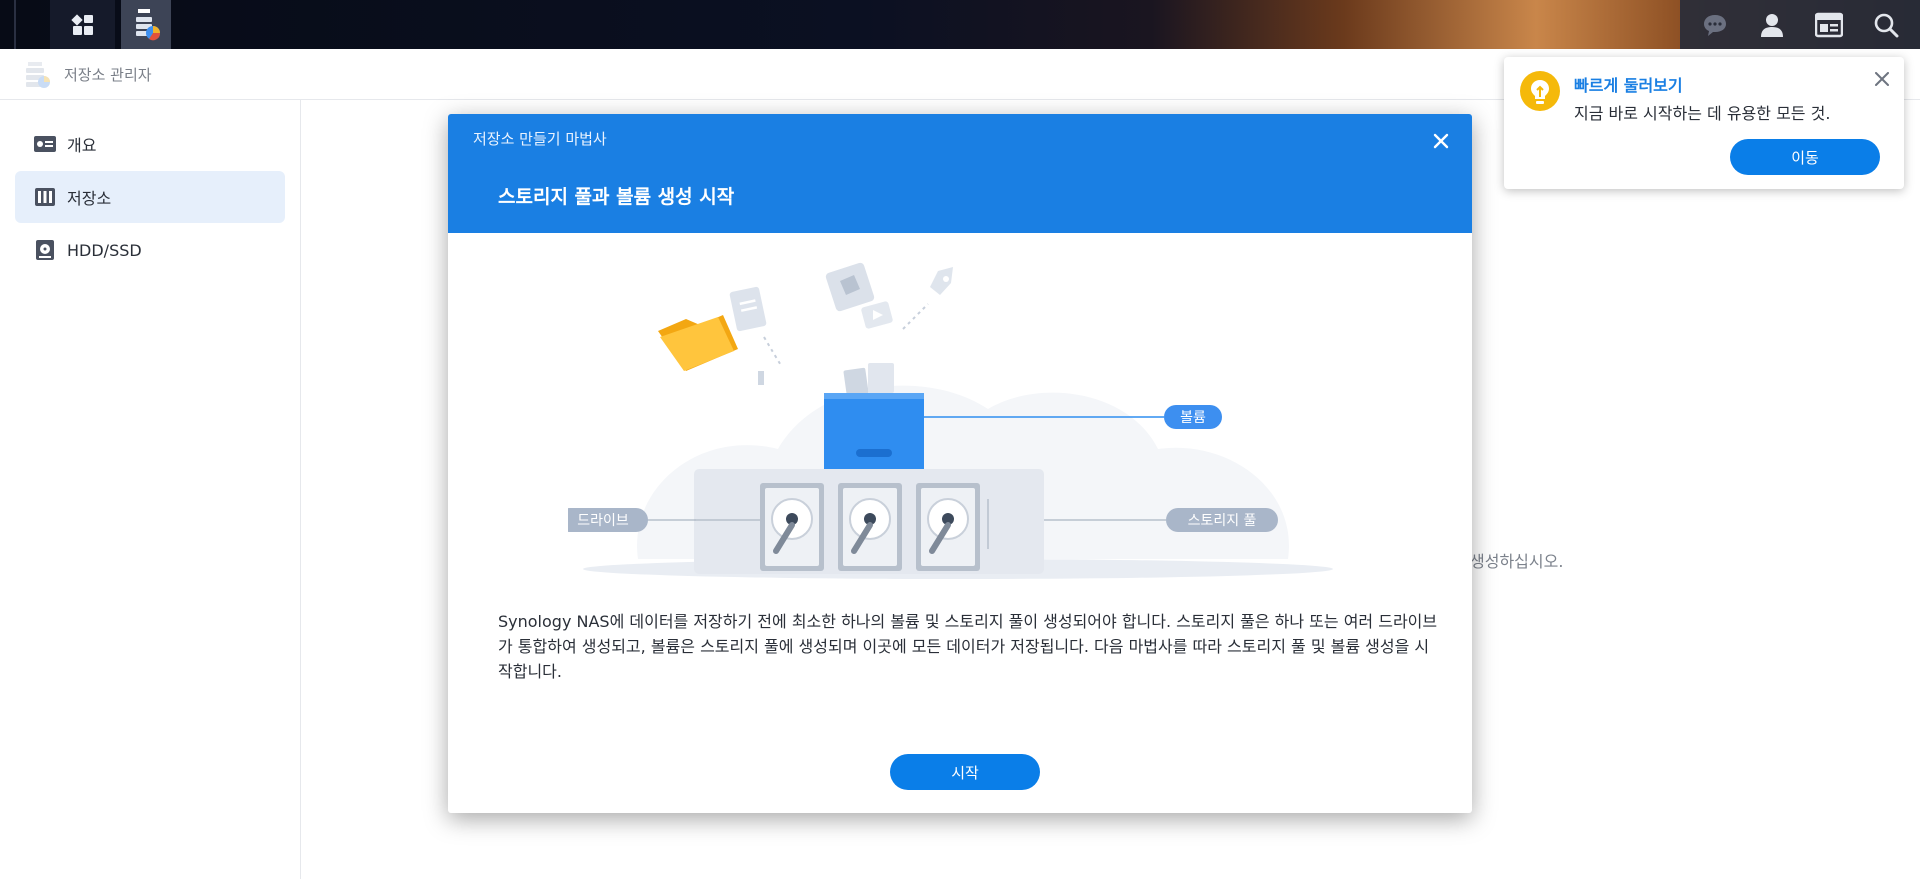  I want to click on taskbar-divider, so click(15, 24).